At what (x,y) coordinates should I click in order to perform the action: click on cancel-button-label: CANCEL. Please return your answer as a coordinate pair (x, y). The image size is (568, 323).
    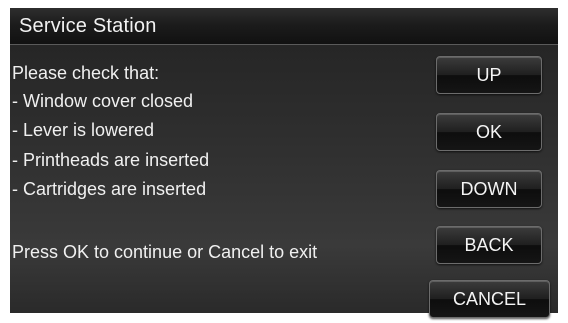
    Looking at the image, I should click on (489, 298).